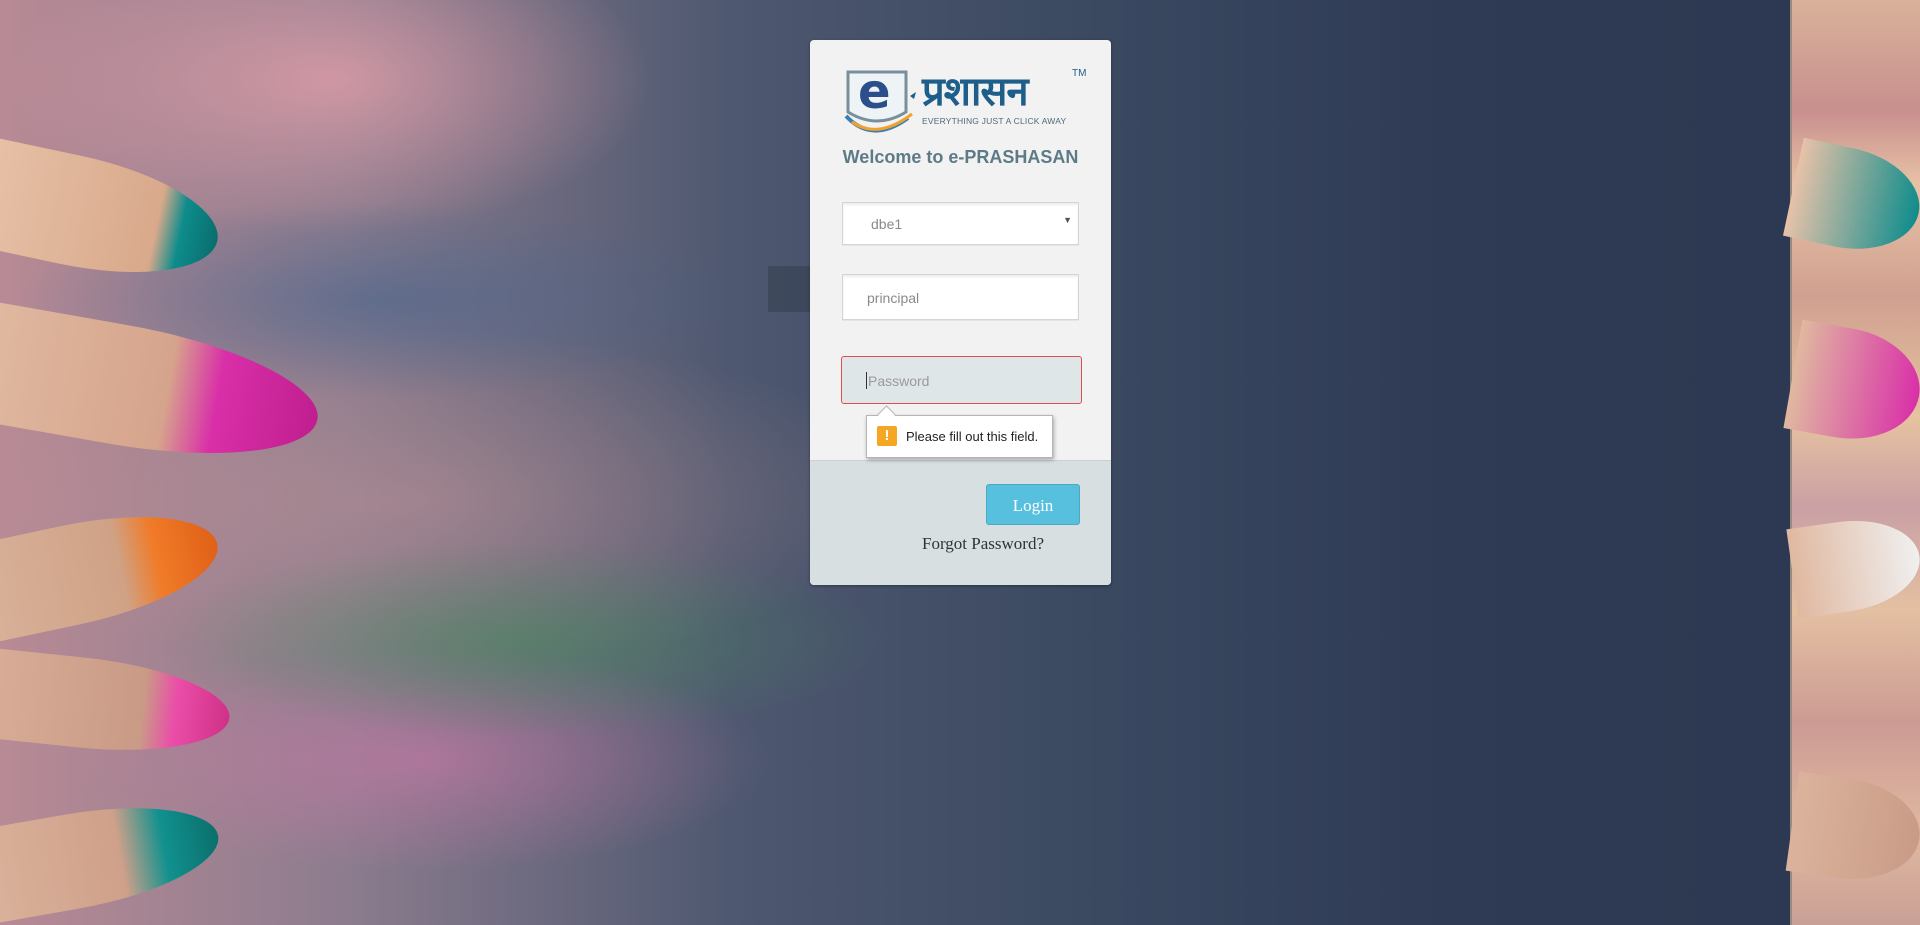 This screenshot has height=925, width=1920. What do you see at coordinates (994, 121) in the screenshot?
I see `logo-tagline: EVERYTHING JUST A CLICK AWAY` at bounding box center [994, 121].